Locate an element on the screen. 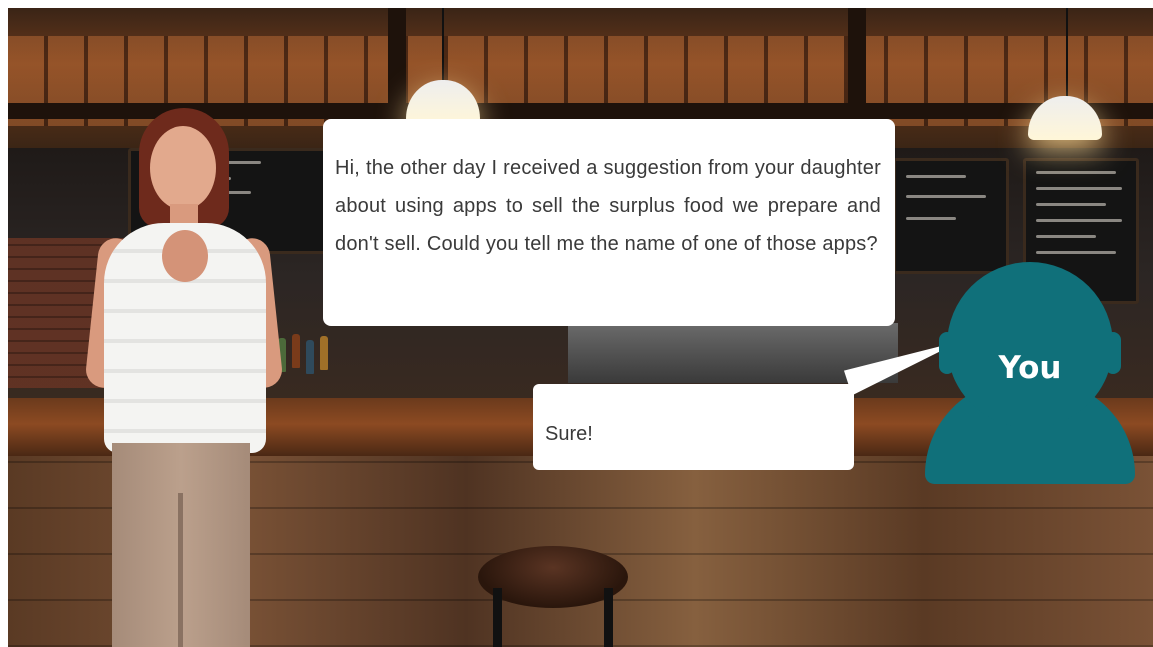  player-avatar-head is located at coordinates (1030, 345).